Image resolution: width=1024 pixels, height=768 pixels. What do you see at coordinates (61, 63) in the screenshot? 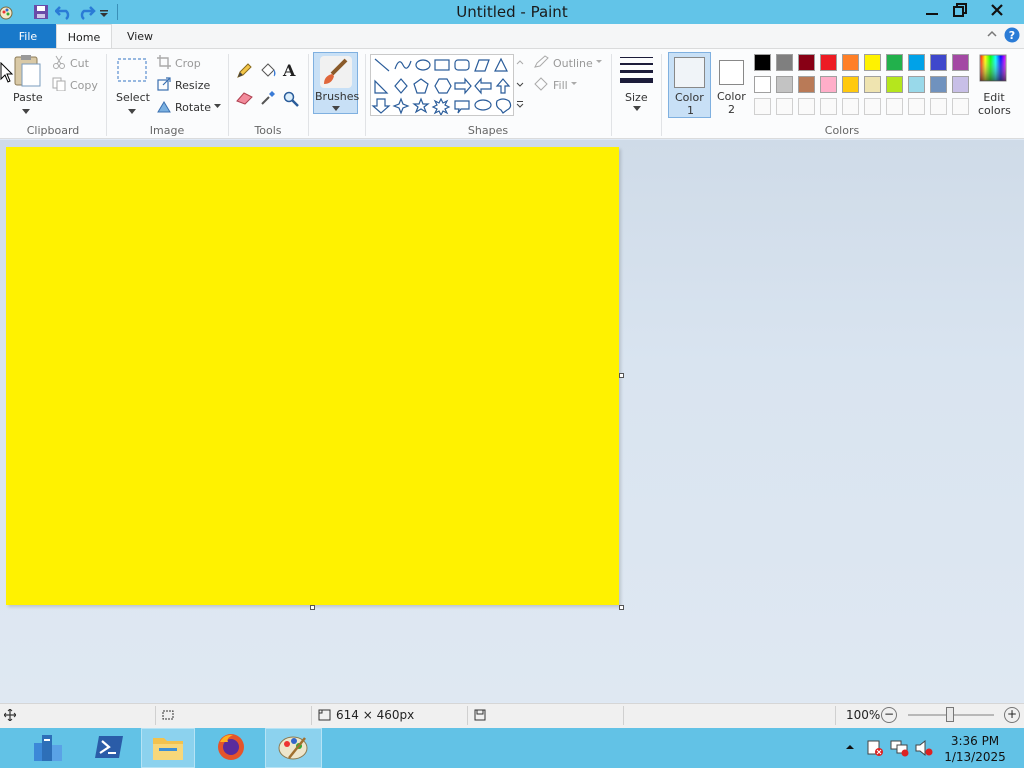
I see `cut-icon` at bounding box center [61, 63].